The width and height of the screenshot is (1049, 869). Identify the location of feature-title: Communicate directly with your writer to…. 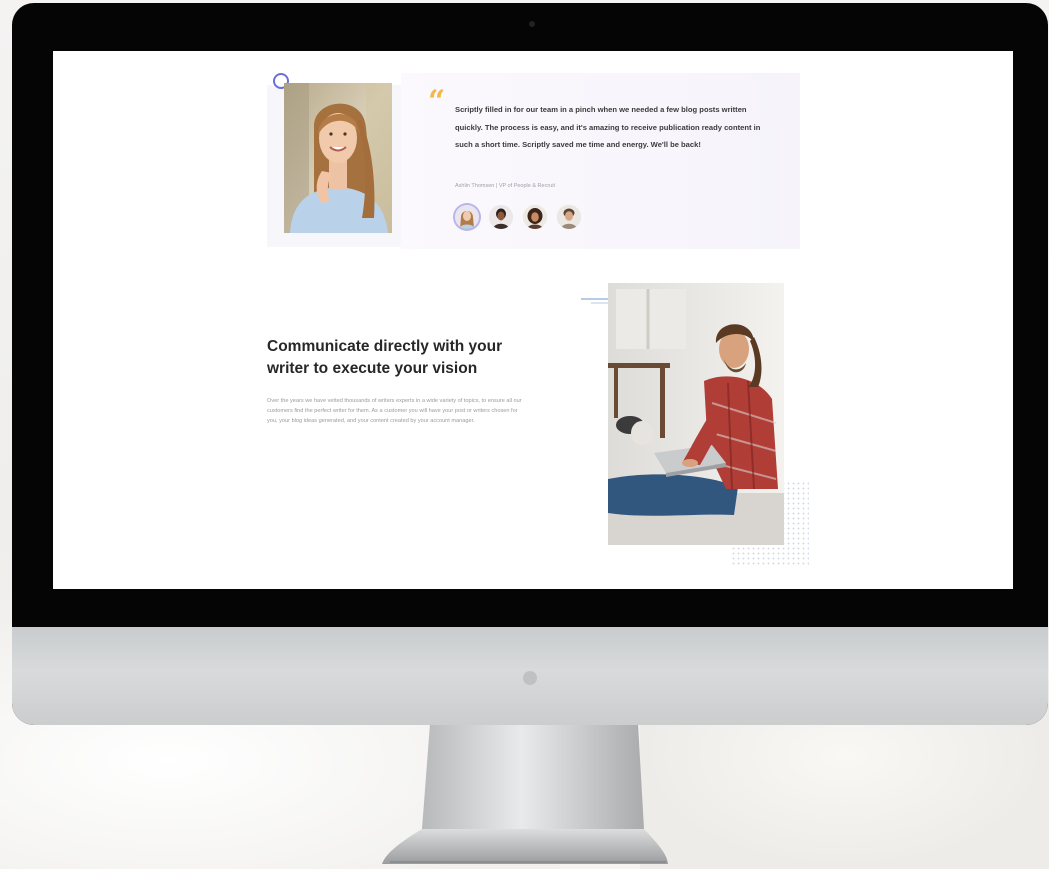
(385, 357).